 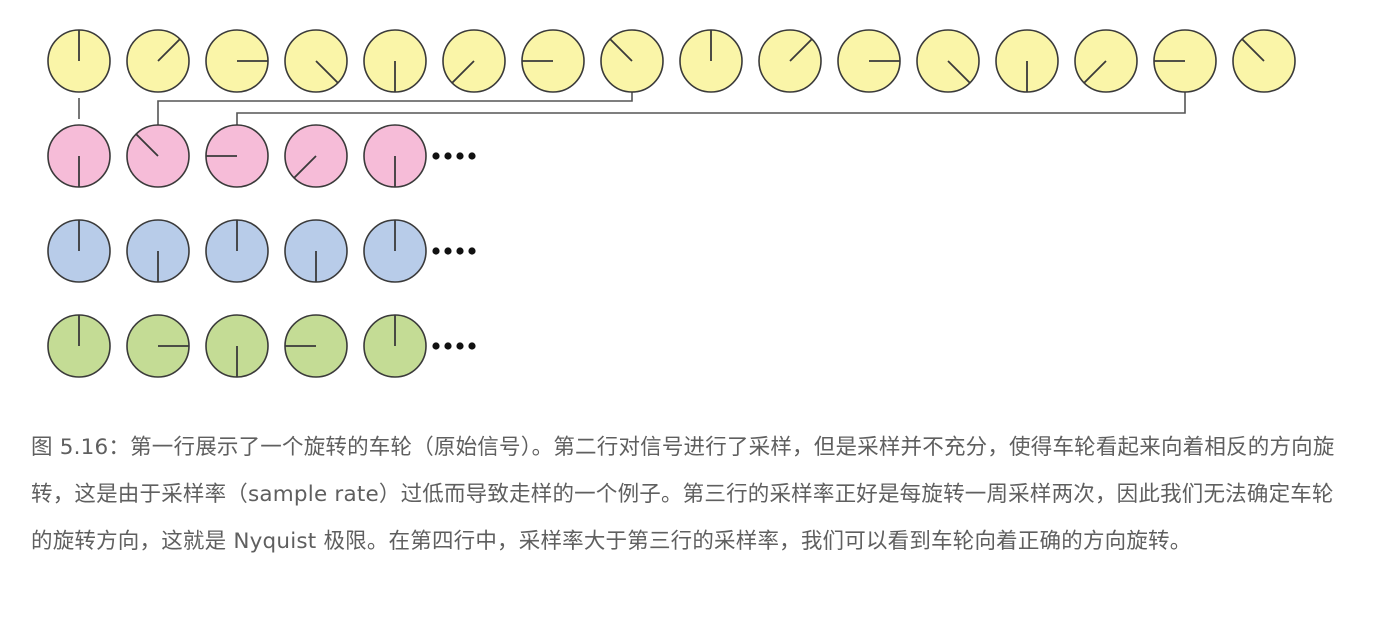 I want to click on original-signal-row, so click(x=671, y=61).